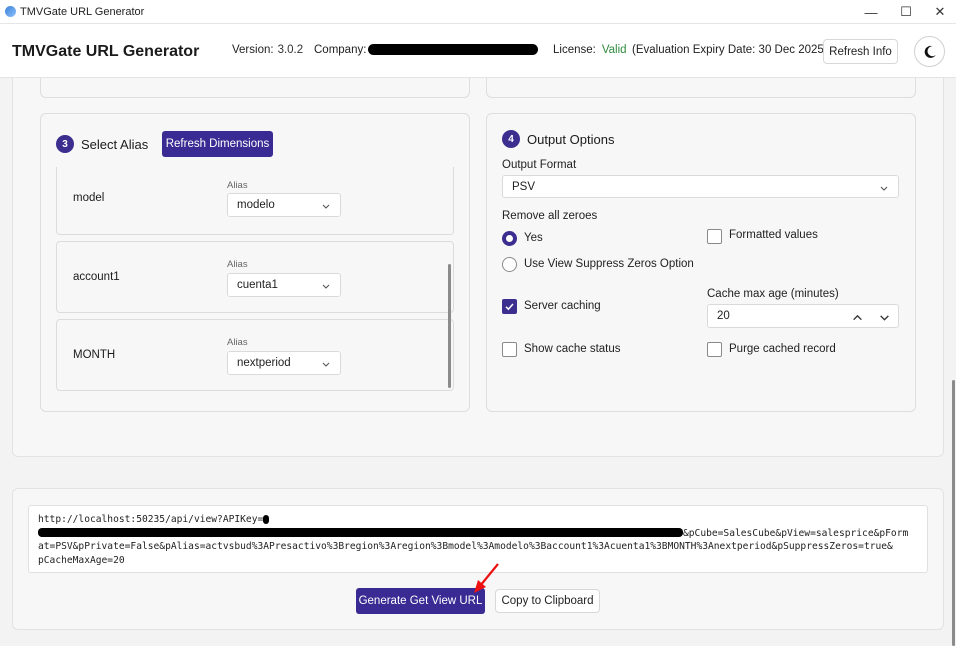 This screenshot has width=956, height=646. I want to click on page-scrollbar, so click(953, 513).